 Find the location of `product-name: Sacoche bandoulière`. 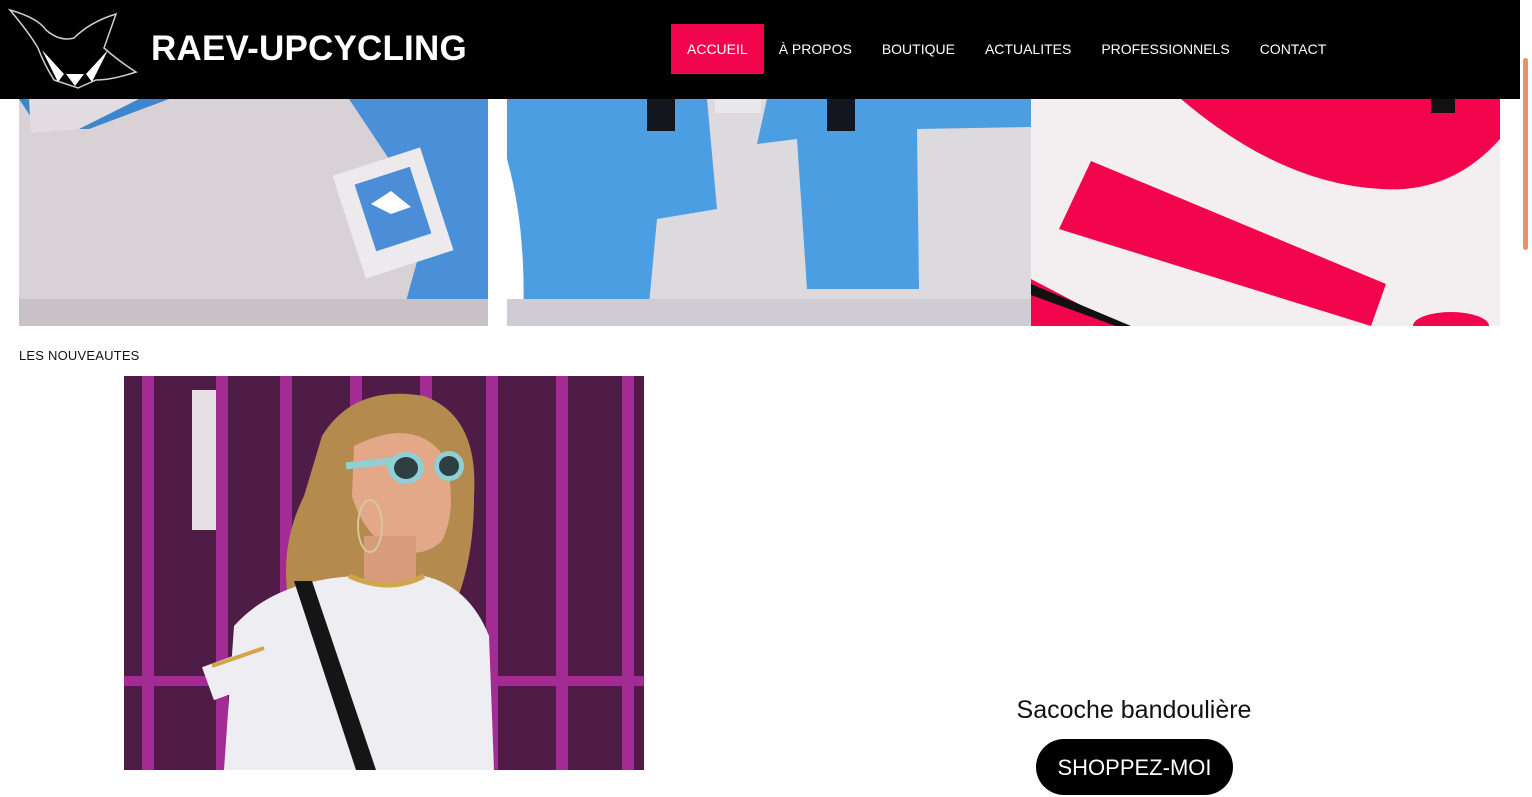

product-name: Sacoche bandoulière is located at coordinates (1134, 710).